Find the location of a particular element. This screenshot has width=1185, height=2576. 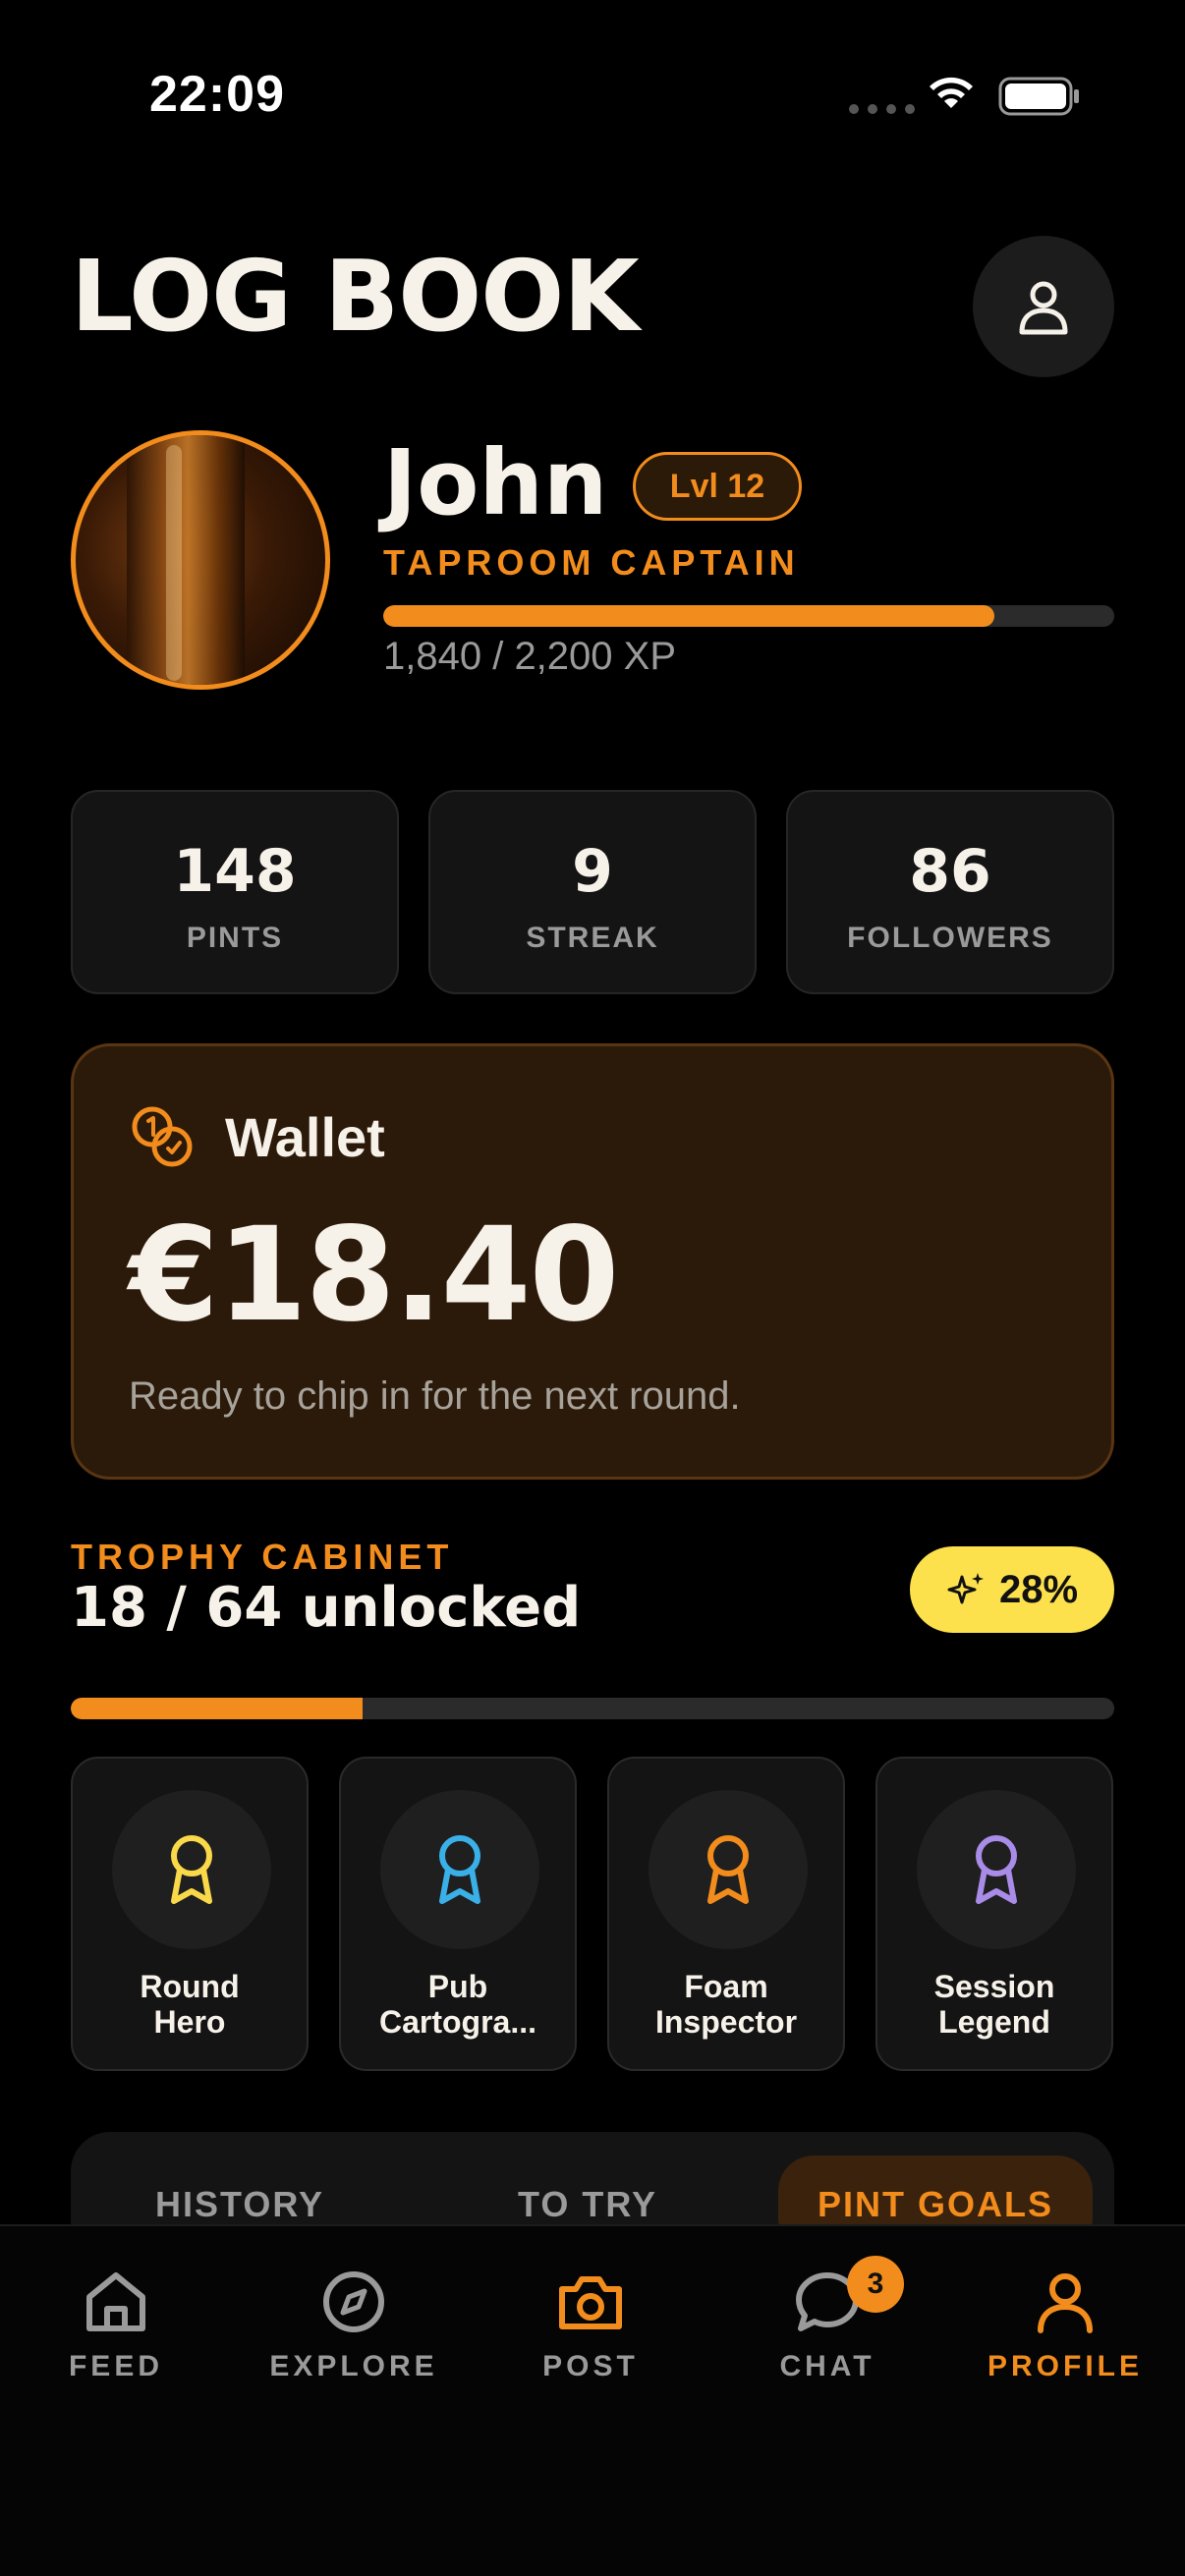

glass-shine is located at coordinates (174, 563).